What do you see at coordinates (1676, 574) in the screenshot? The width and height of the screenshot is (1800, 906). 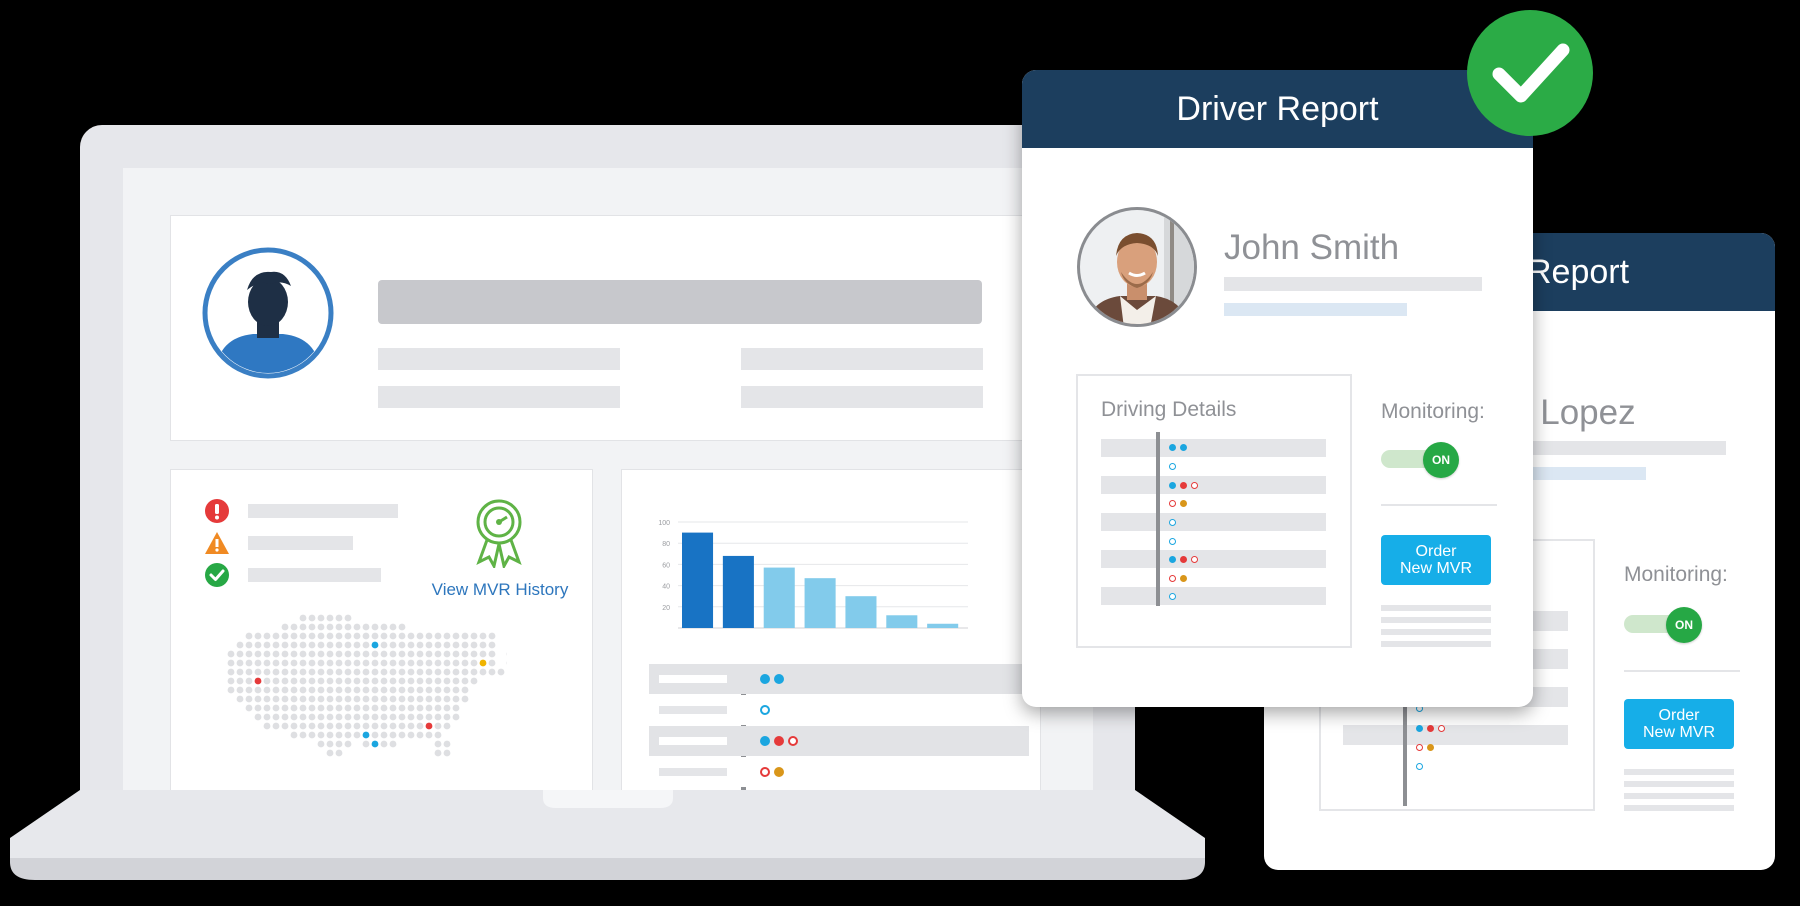 I see `monitoring-label: Monitoring:` at bounding box center [1676, 574].